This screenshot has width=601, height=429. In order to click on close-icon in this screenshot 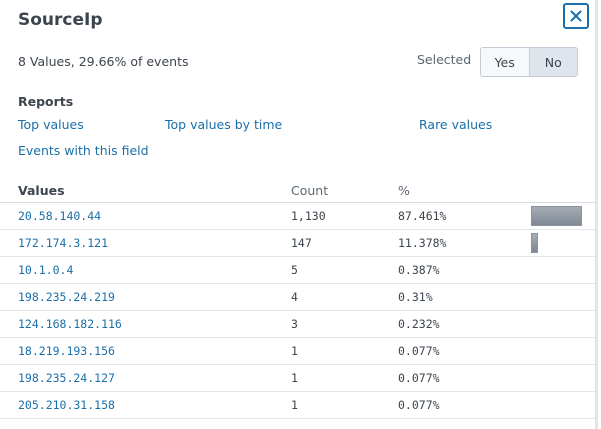, I will do `click(576, 16)`.